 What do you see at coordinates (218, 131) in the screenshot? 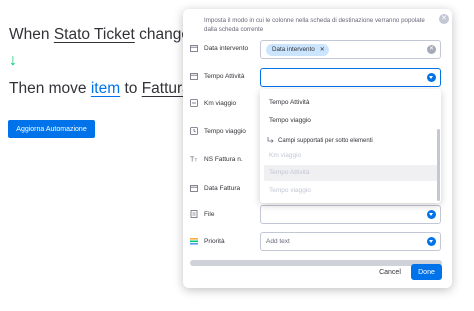
I see `row-label-tempo-viaggio: Tempo viaggio` at bounding box center [218, 131].